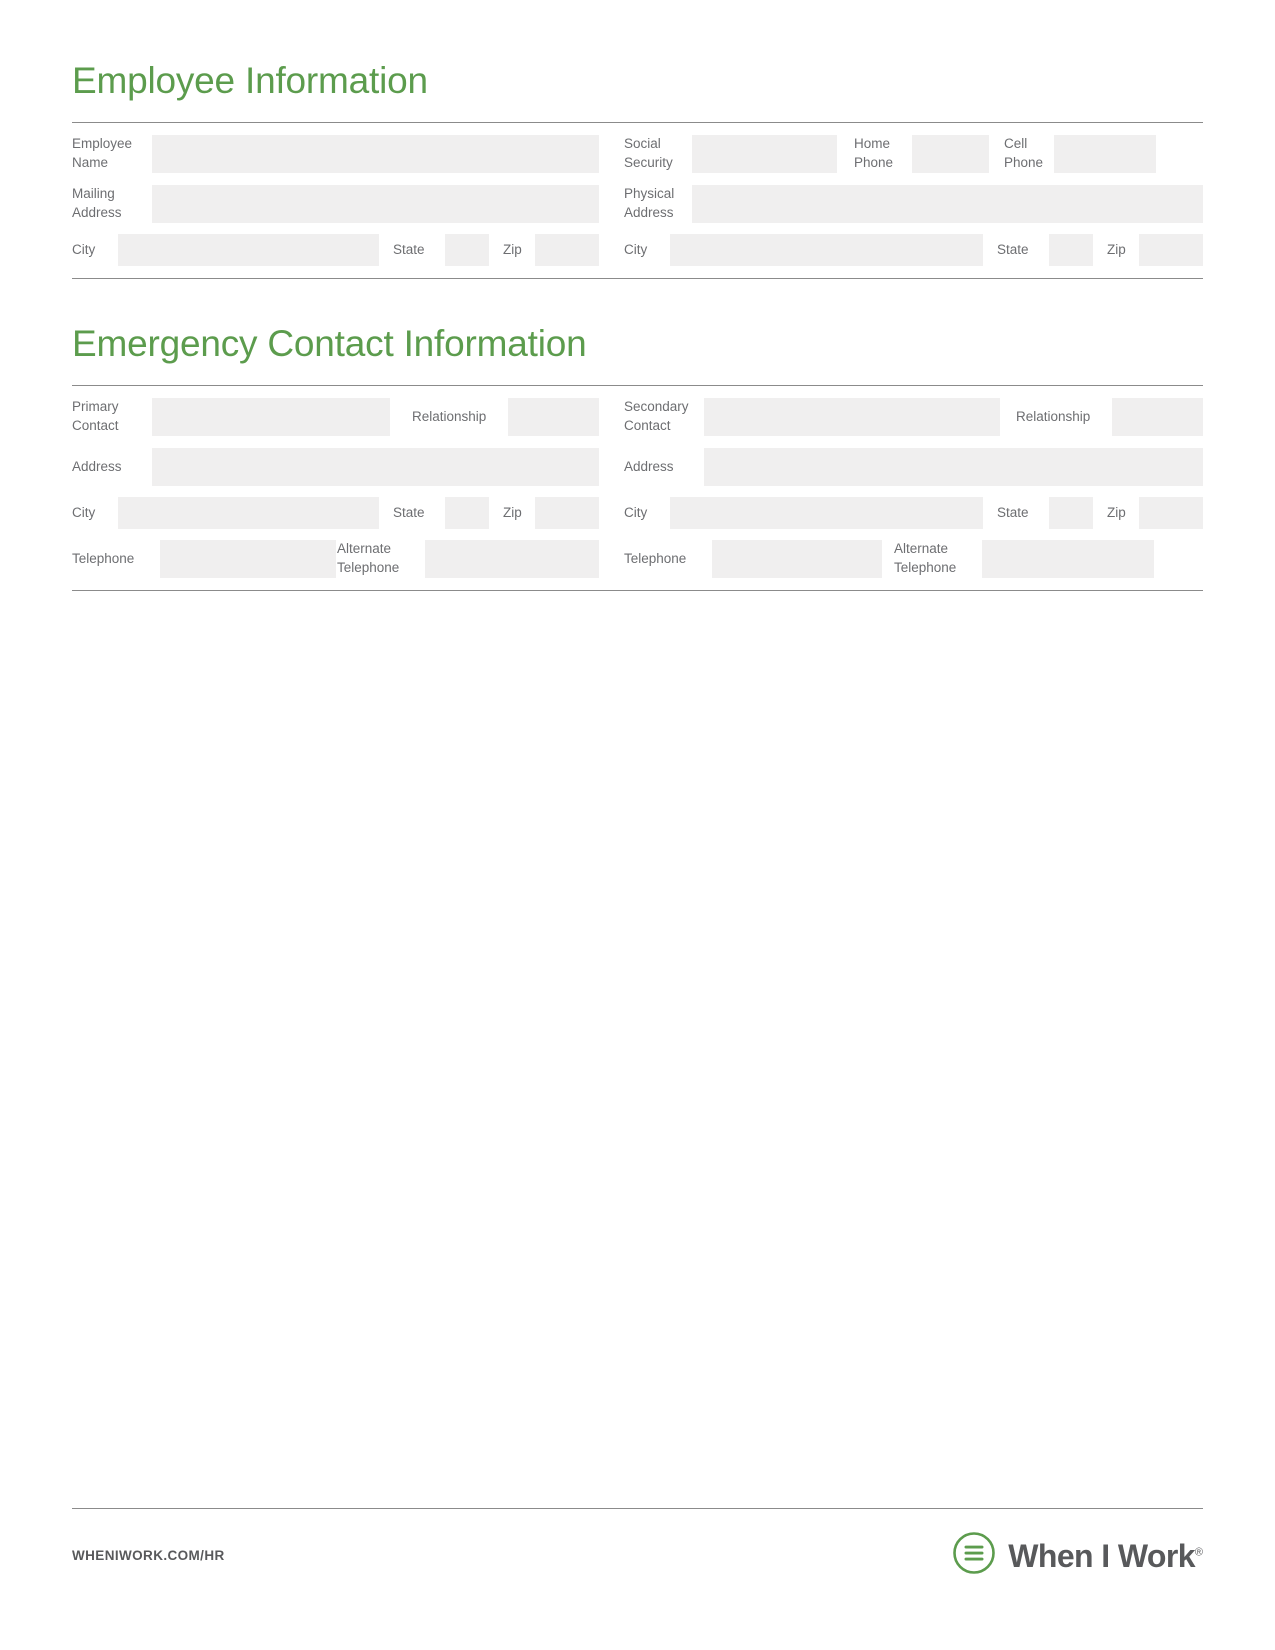  Describe the element at coordinates (1013, 249) in the screenshot. I see `physical-state-label: State` at that location.